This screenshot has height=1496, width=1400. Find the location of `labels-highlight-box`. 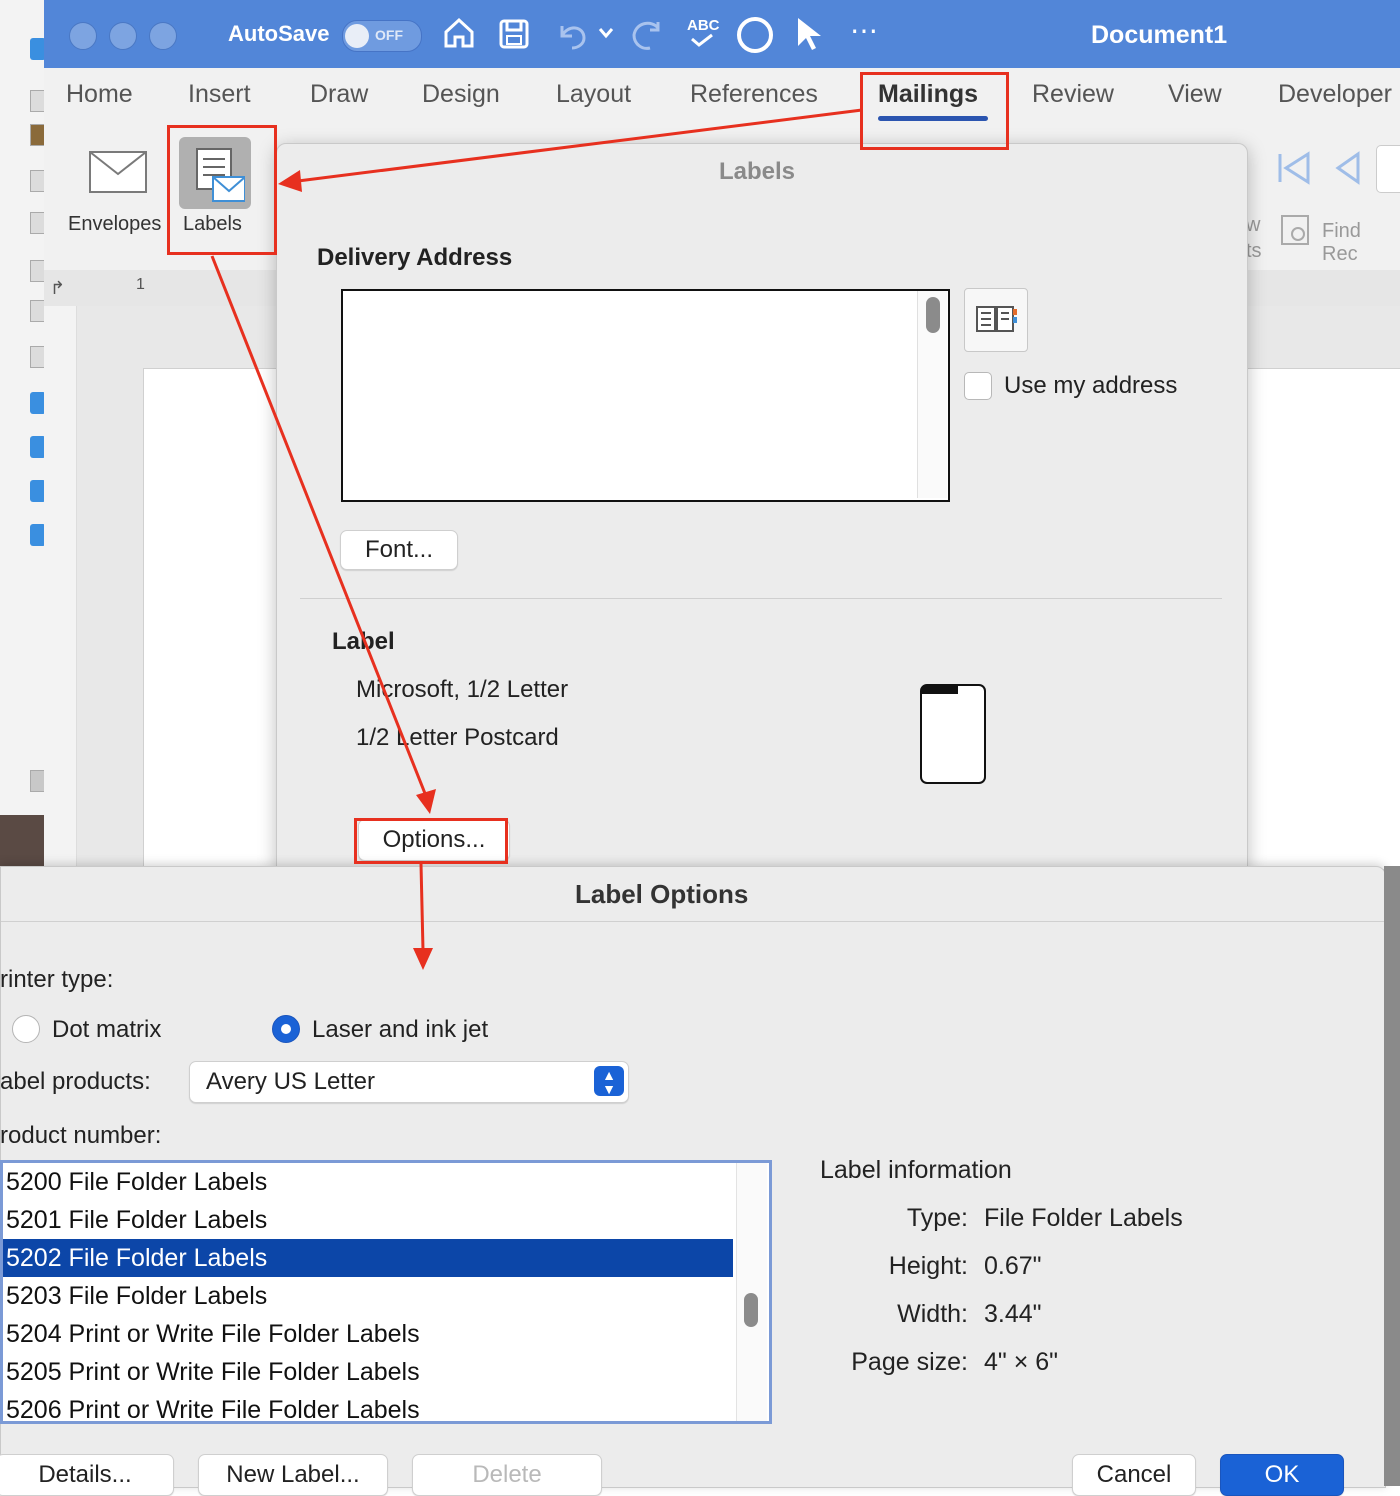

labels-highlight-box is located at coordinates (222, 190).